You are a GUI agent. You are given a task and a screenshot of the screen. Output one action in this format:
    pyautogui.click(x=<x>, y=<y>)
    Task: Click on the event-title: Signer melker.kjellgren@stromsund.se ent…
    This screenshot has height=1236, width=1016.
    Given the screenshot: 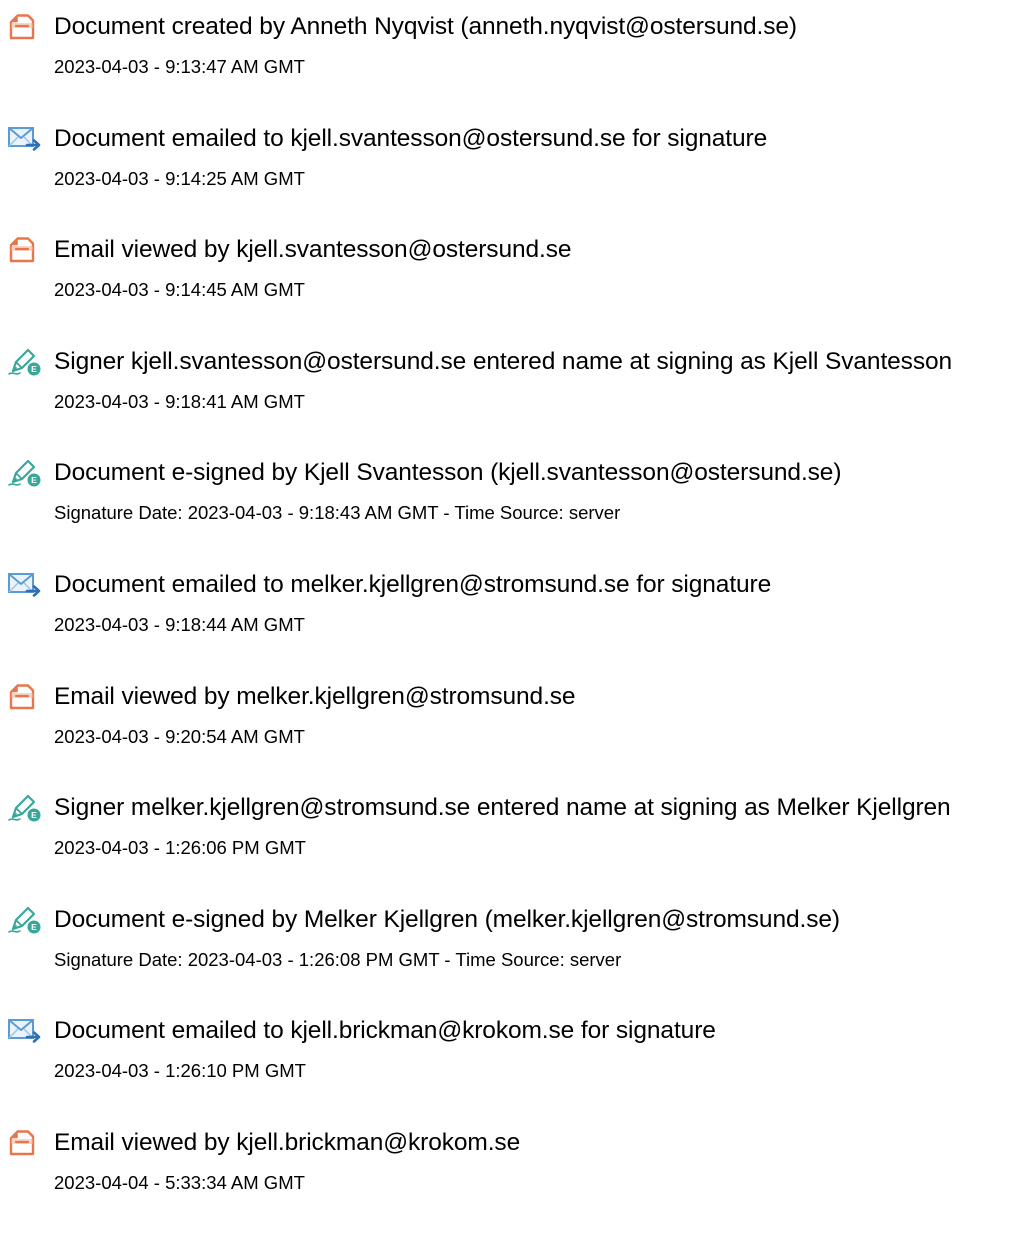 What is the action you would take?
    pyautogui.click(x=502, y=808)
    